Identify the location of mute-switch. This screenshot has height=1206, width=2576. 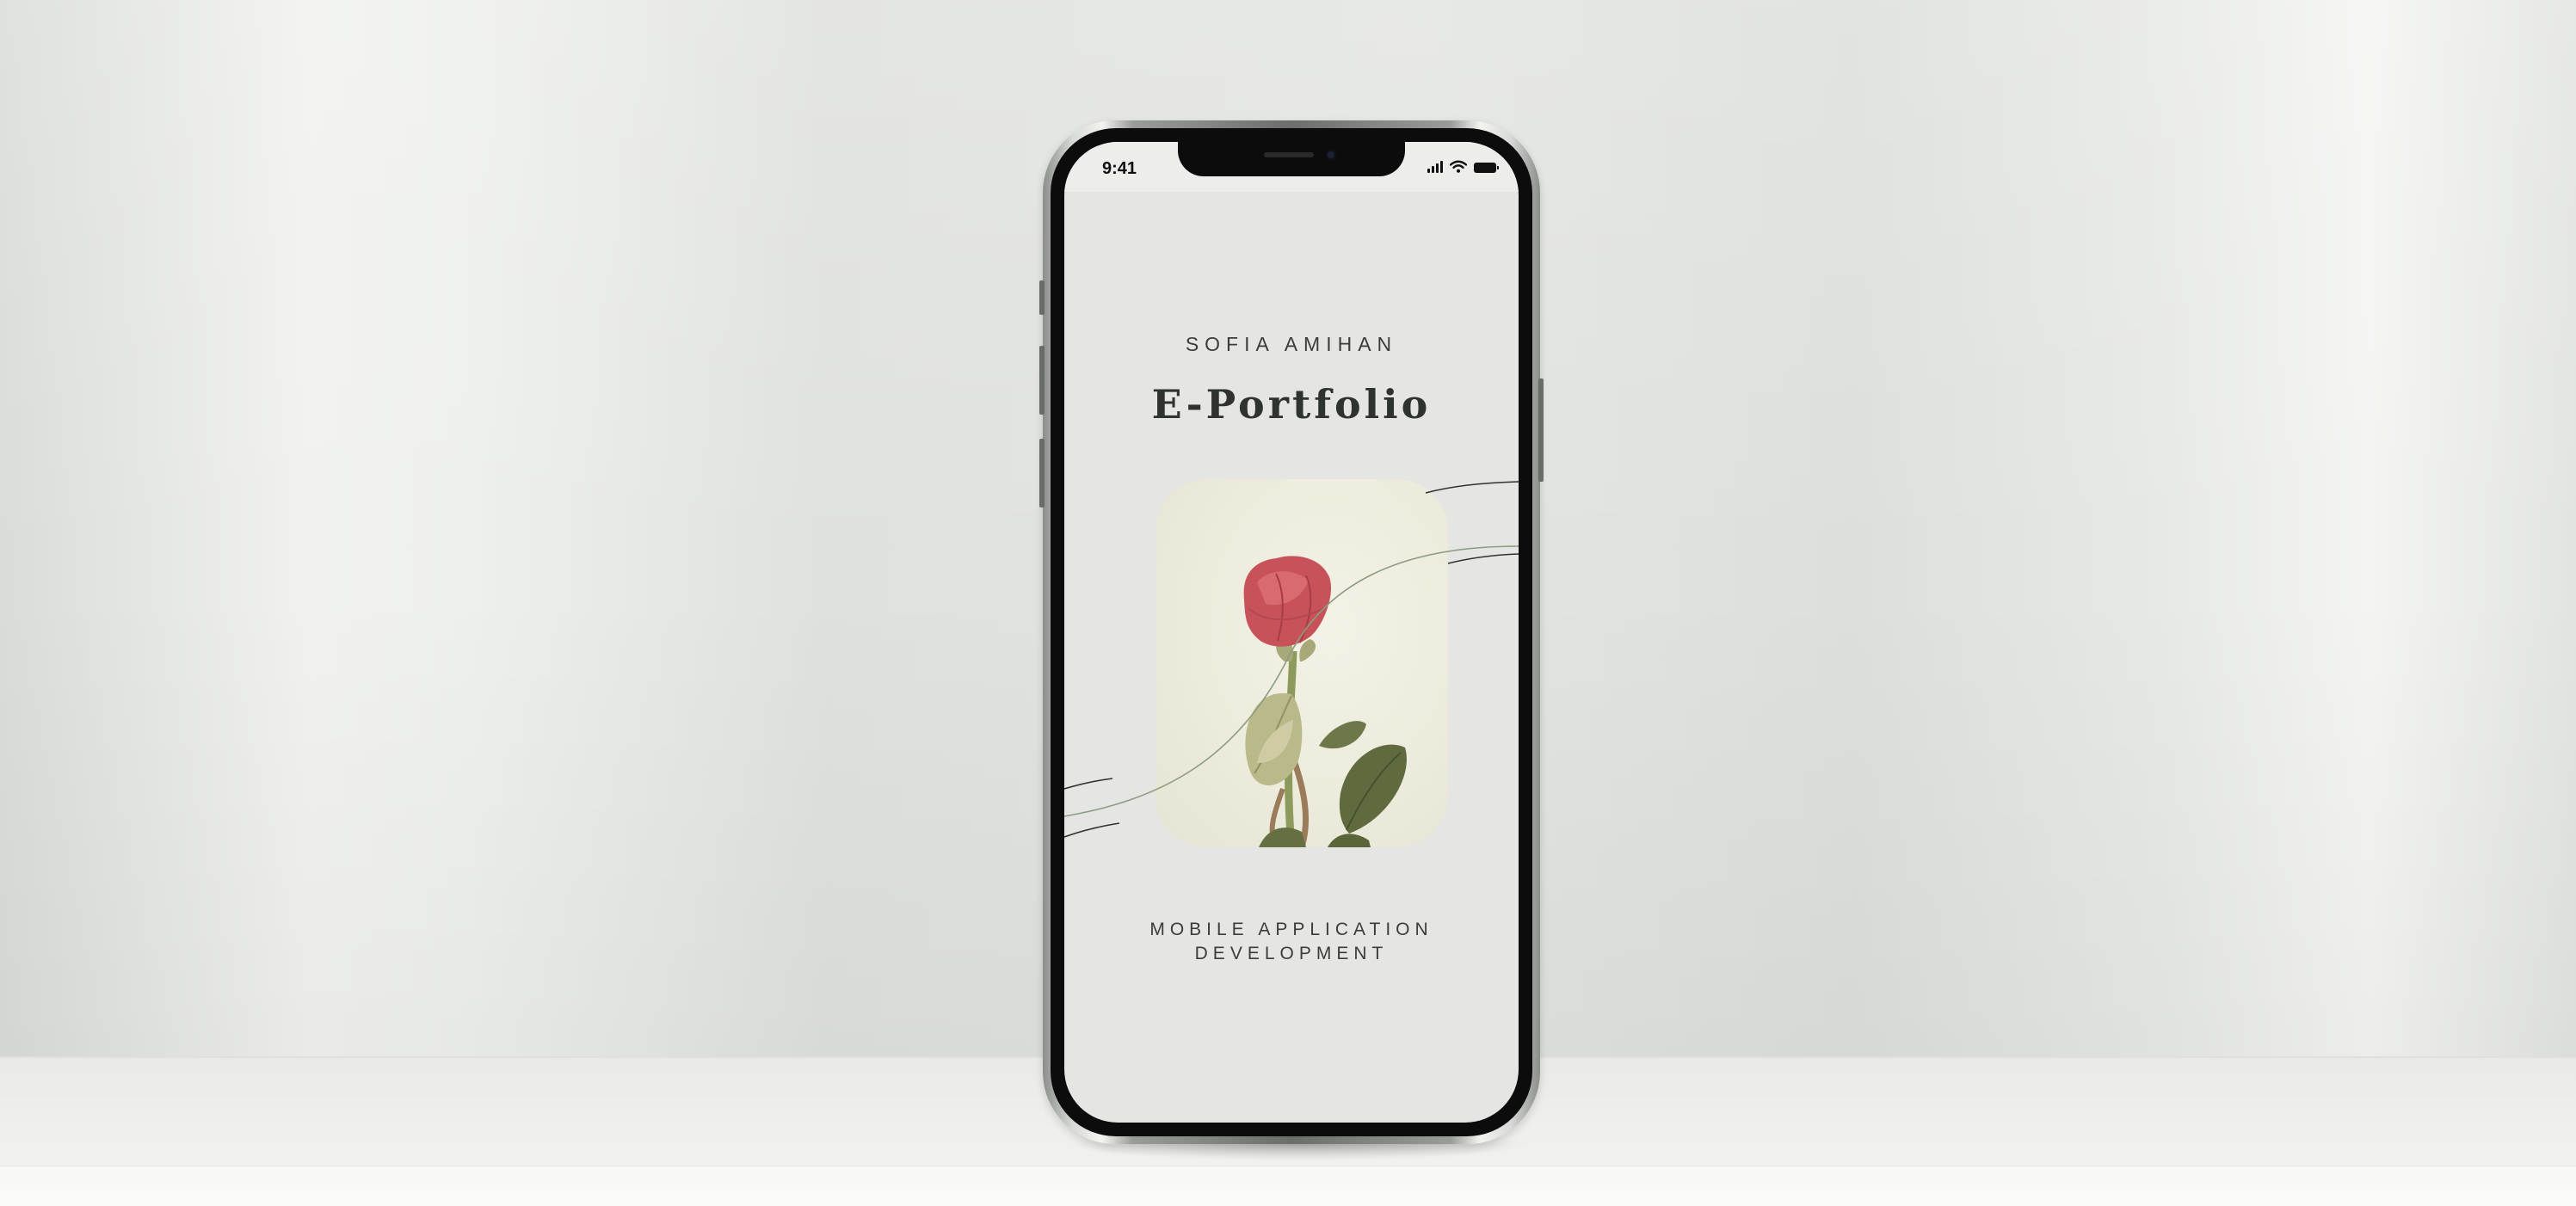
(1042, 297).